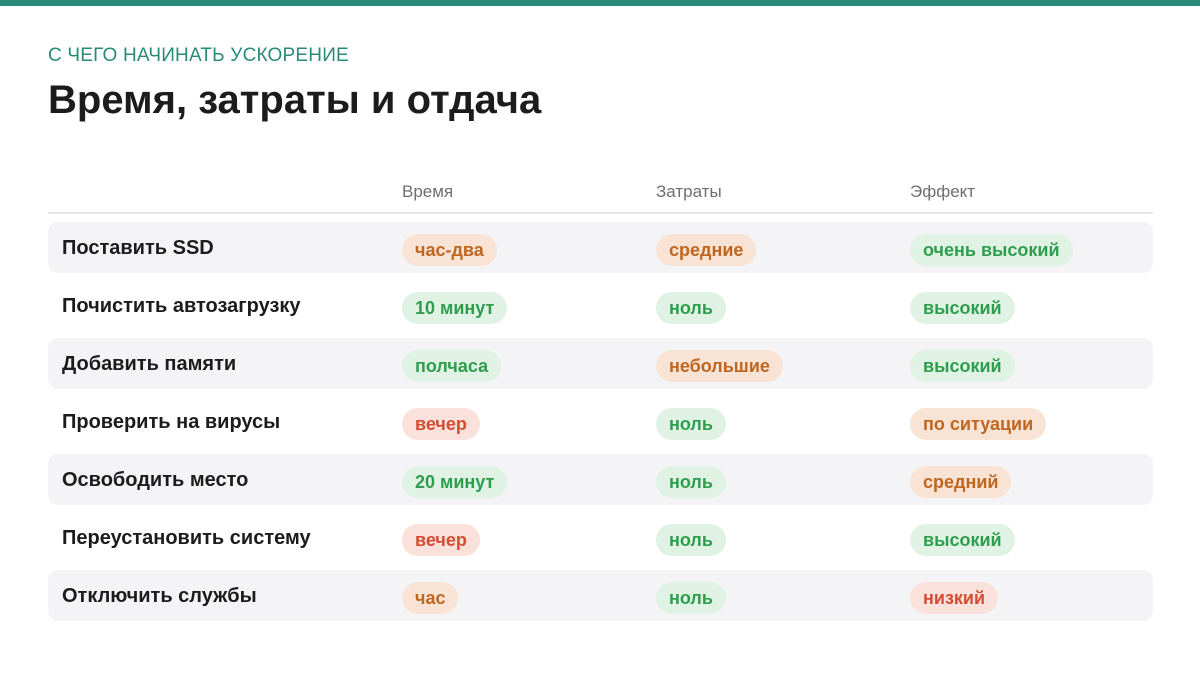 Image resolution: width=1200 pixels, height=676 pixels. Describe the element at coordinates (455, 482) in the screenshot. I see `time-badge: 20 минут` at that location.